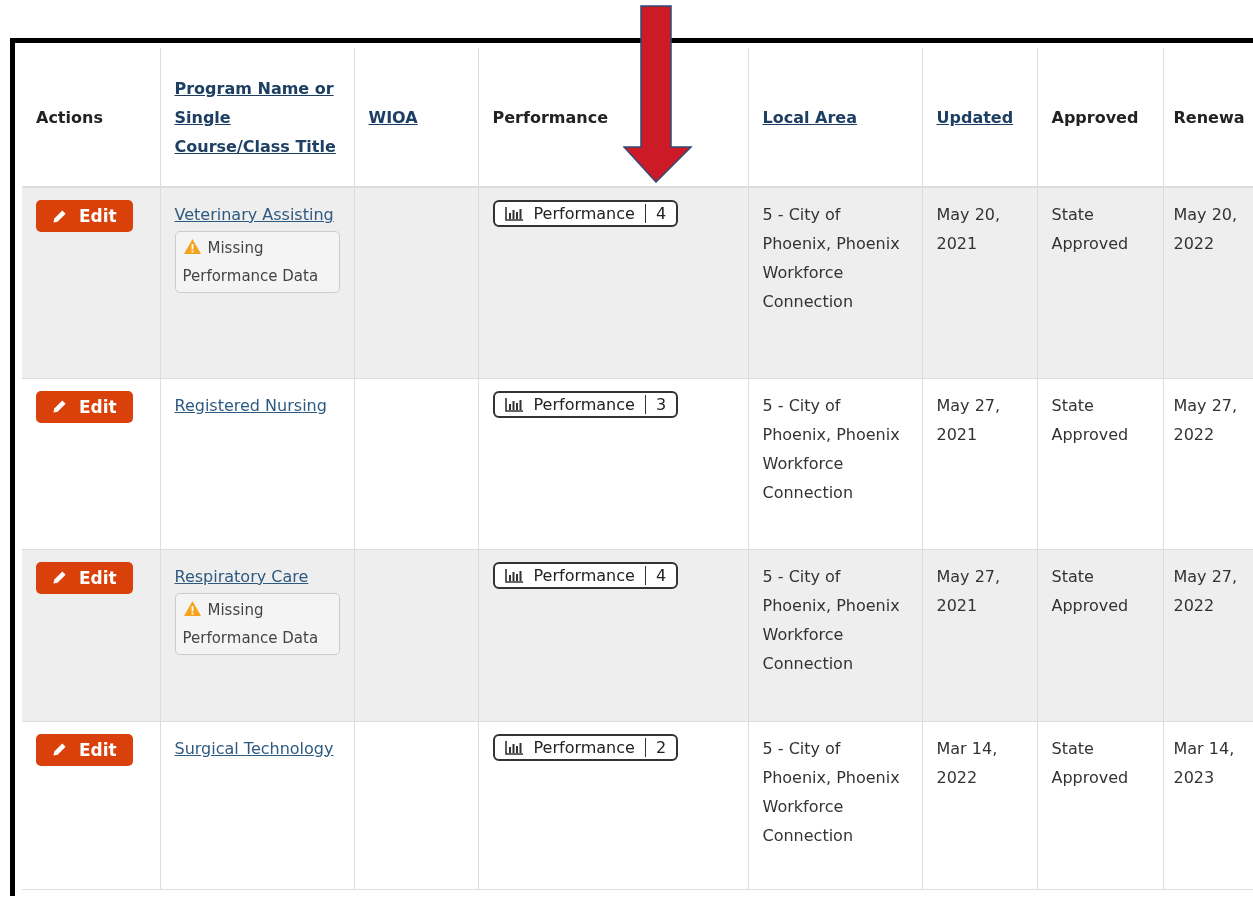  Describe the element at coordinates (585, 404) in the screenshot. I see `performance-button: Performance 3` at that location.